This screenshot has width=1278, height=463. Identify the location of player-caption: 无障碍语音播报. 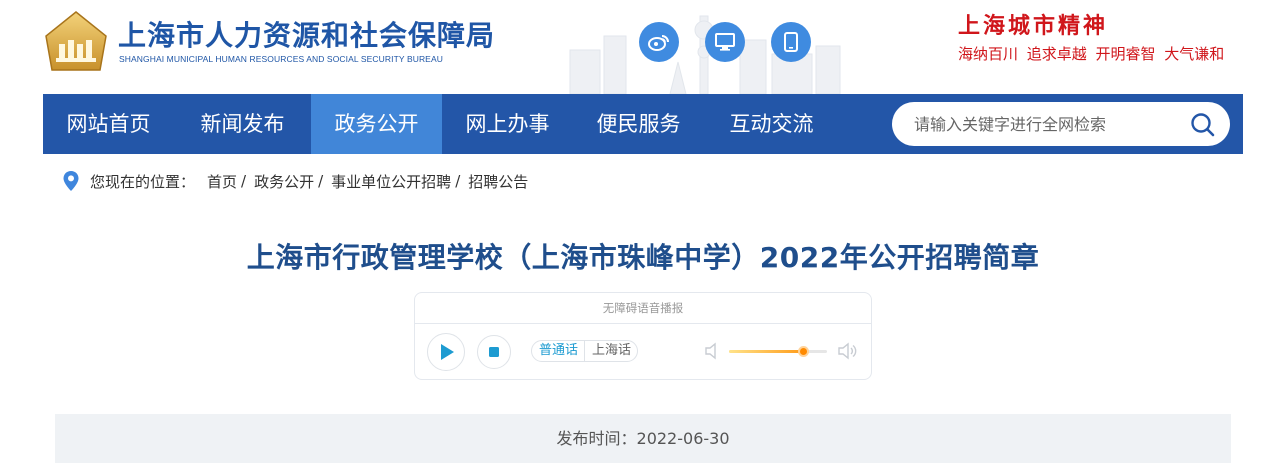
(643, 308).